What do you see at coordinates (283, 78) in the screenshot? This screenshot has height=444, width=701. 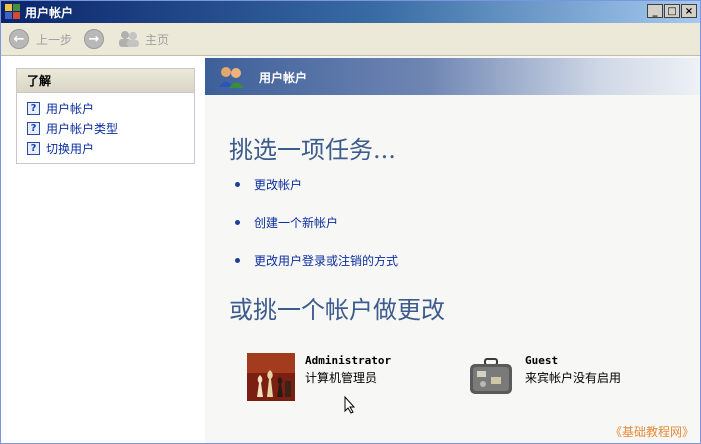 I see `banner-title: 用户帐户` at bounding box center [283, 78].